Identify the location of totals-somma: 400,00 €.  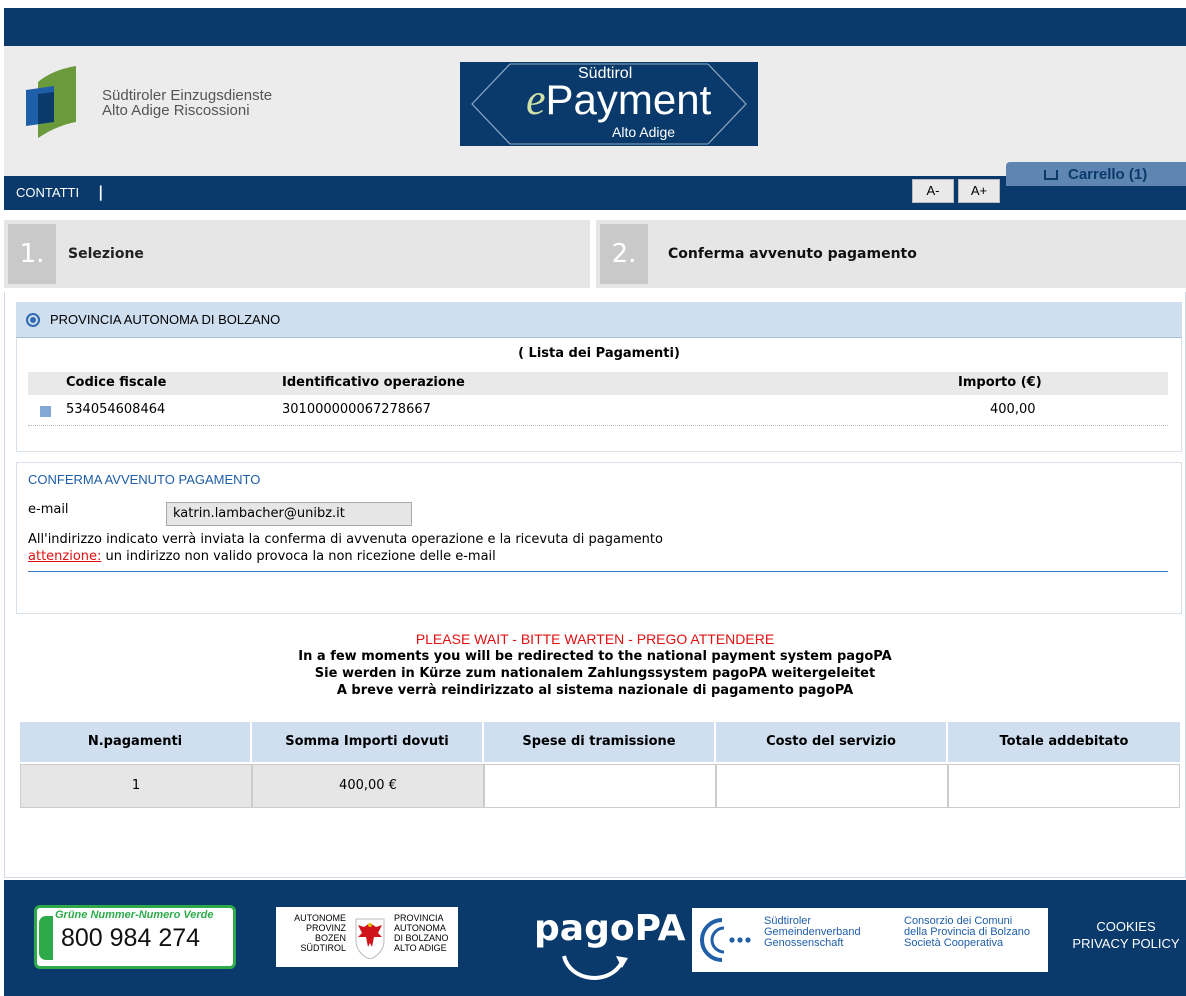
(368, 786).